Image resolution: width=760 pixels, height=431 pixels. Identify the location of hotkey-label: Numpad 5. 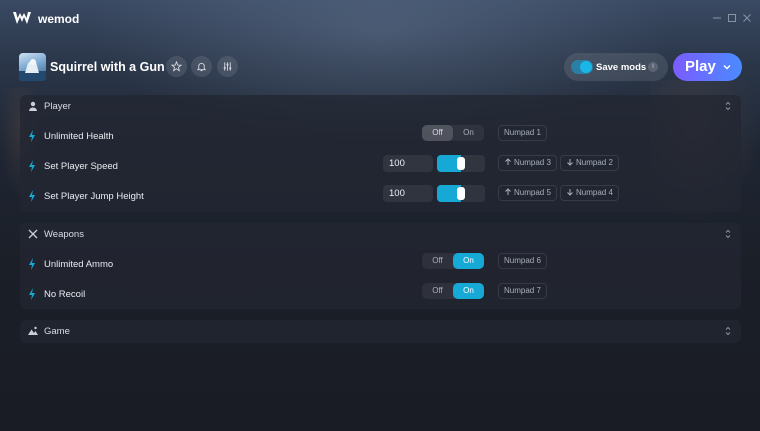
(532, 192).